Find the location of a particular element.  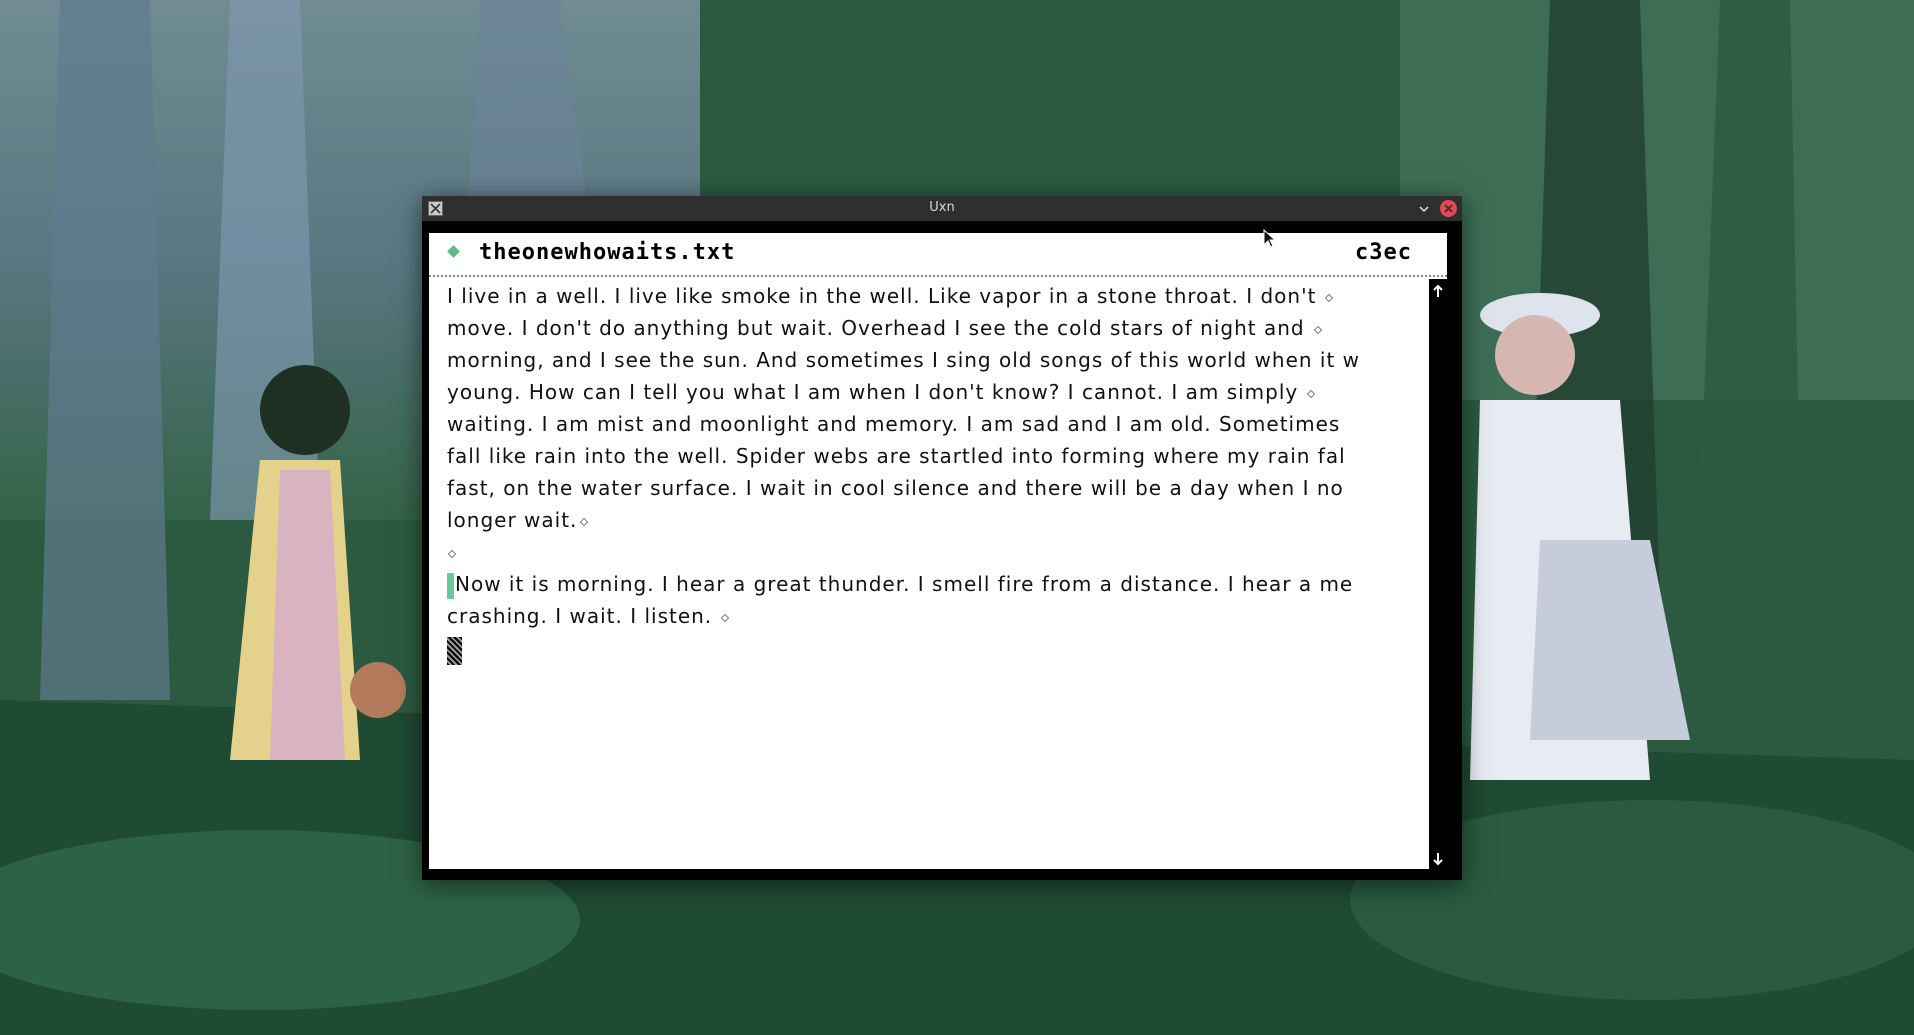

text-cursor is located at coordinates (454, 651).